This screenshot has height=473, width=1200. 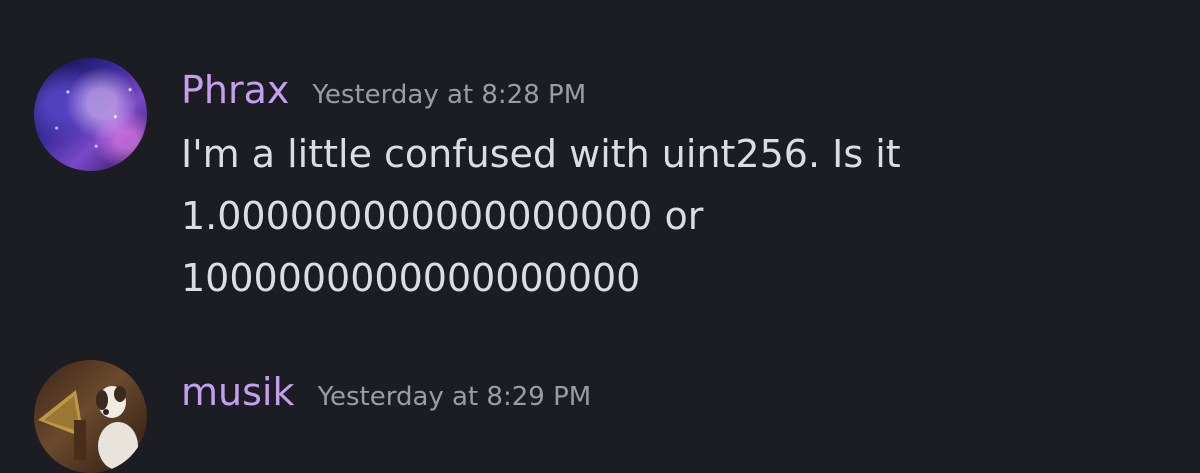 I want to click on message-header: Phrax Yesterday at 8:28 PM, so click(x=383, y=90).